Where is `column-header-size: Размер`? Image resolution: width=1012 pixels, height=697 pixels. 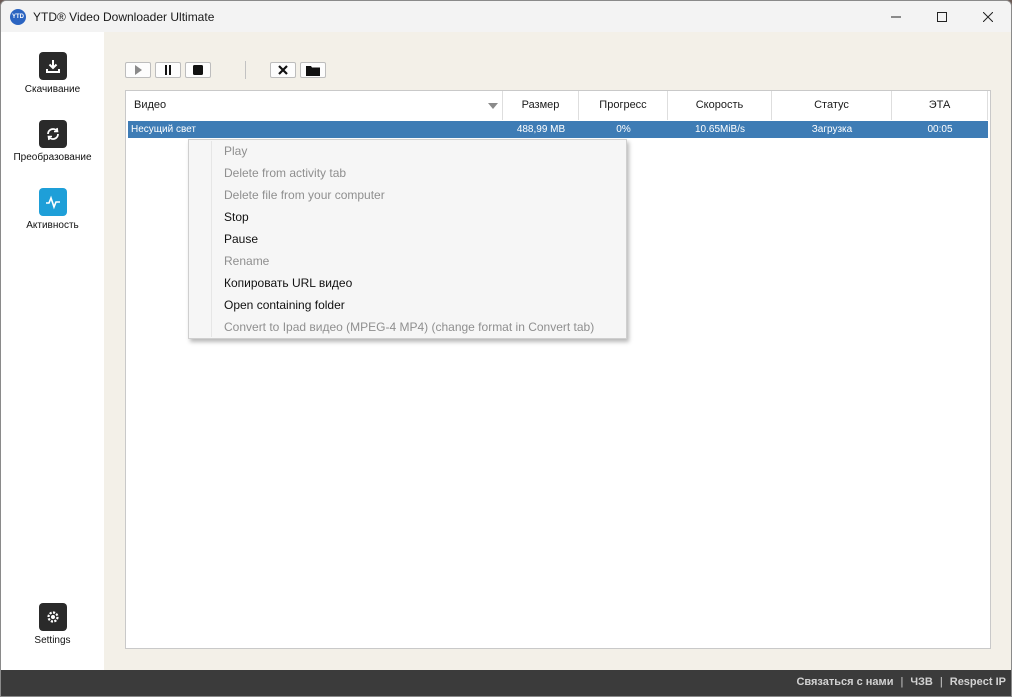 column-header-size: Размер is located at coordinates (541, 105).